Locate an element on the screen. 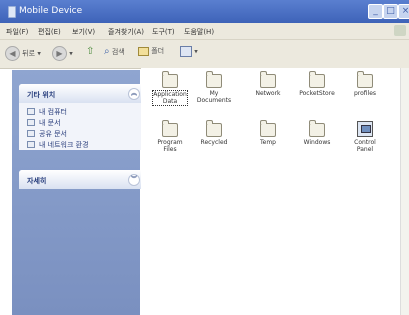 The height and width of the screenshot is (315, 409). folder-windows: Windows is located at coordinates (317, 133).